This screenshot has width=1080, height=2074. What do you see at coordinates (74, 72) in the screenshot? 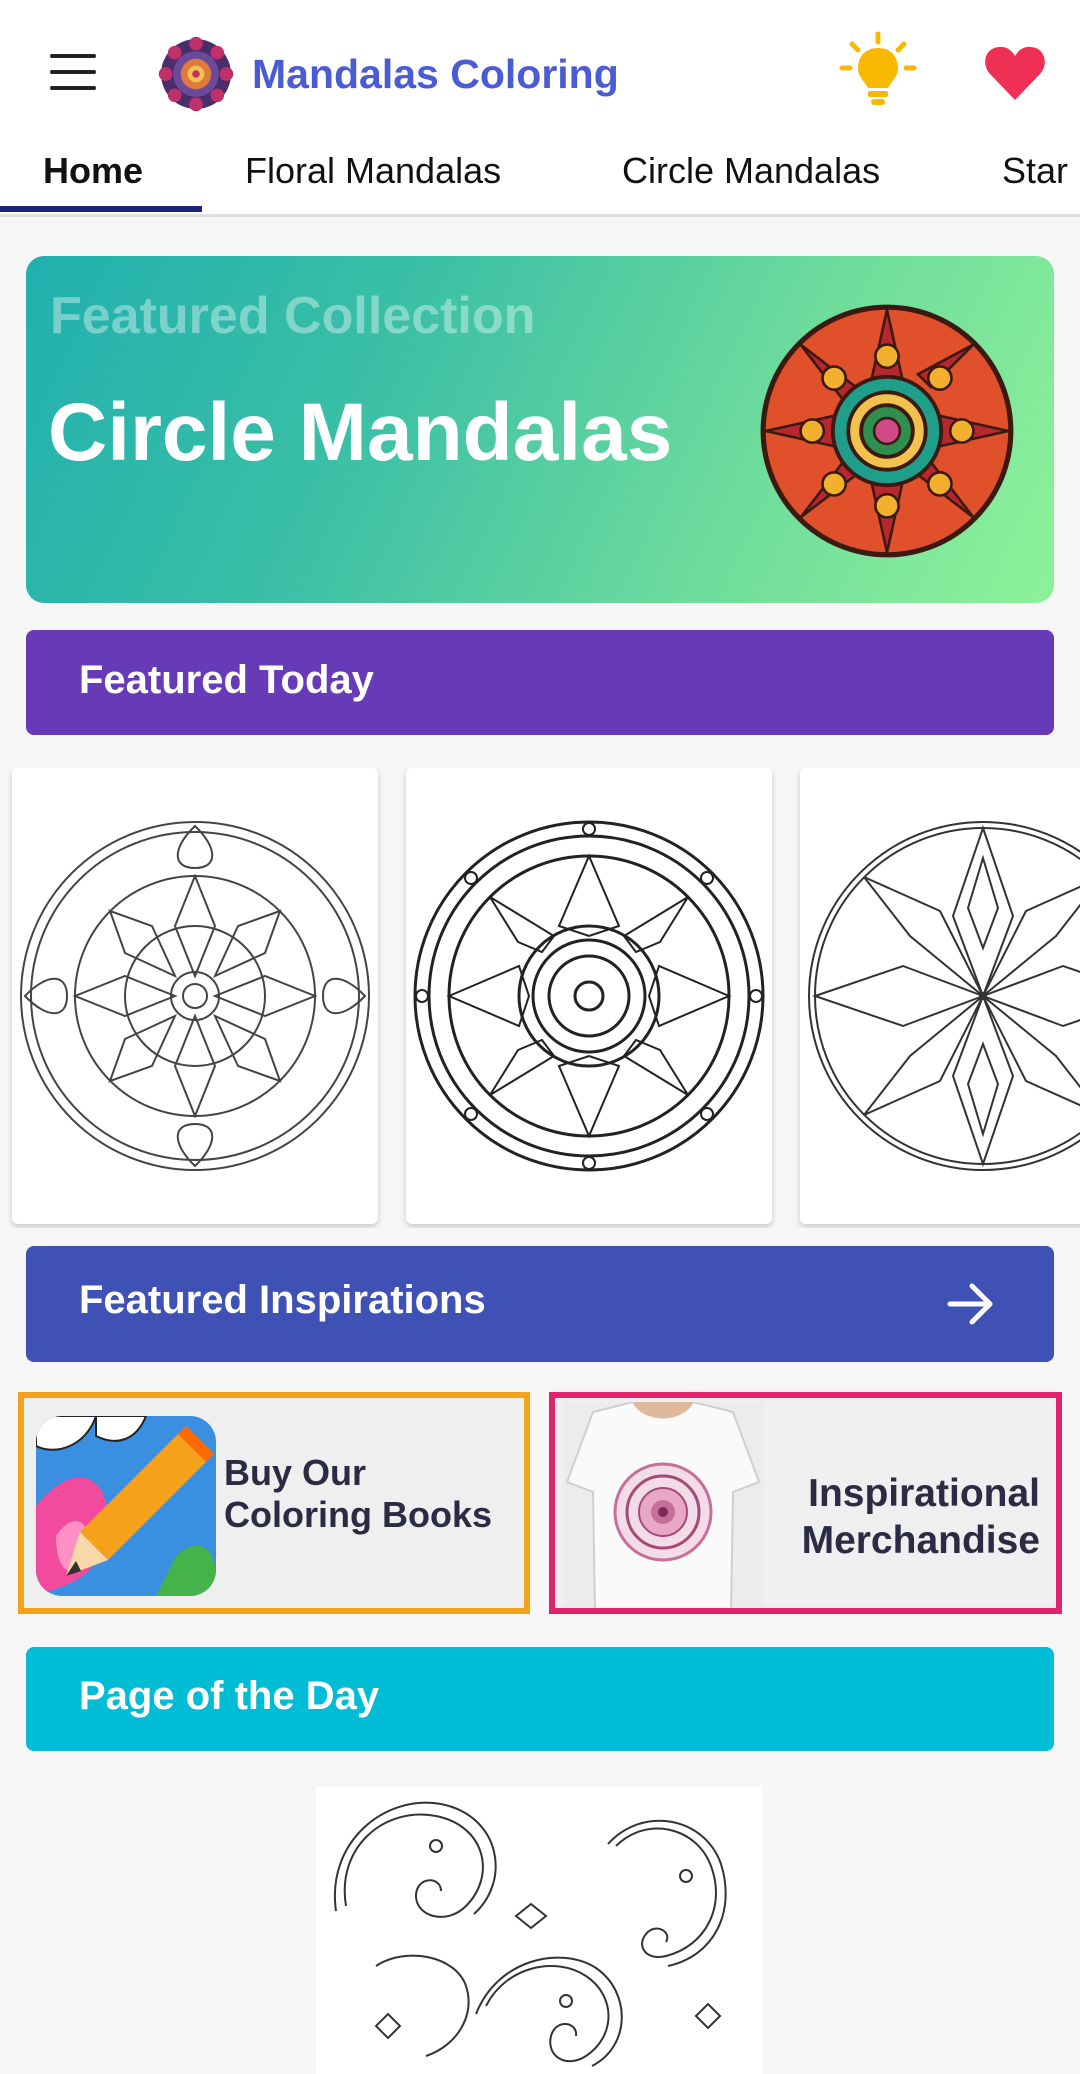
I see `menu-icon` at bounding box center [74, 72].